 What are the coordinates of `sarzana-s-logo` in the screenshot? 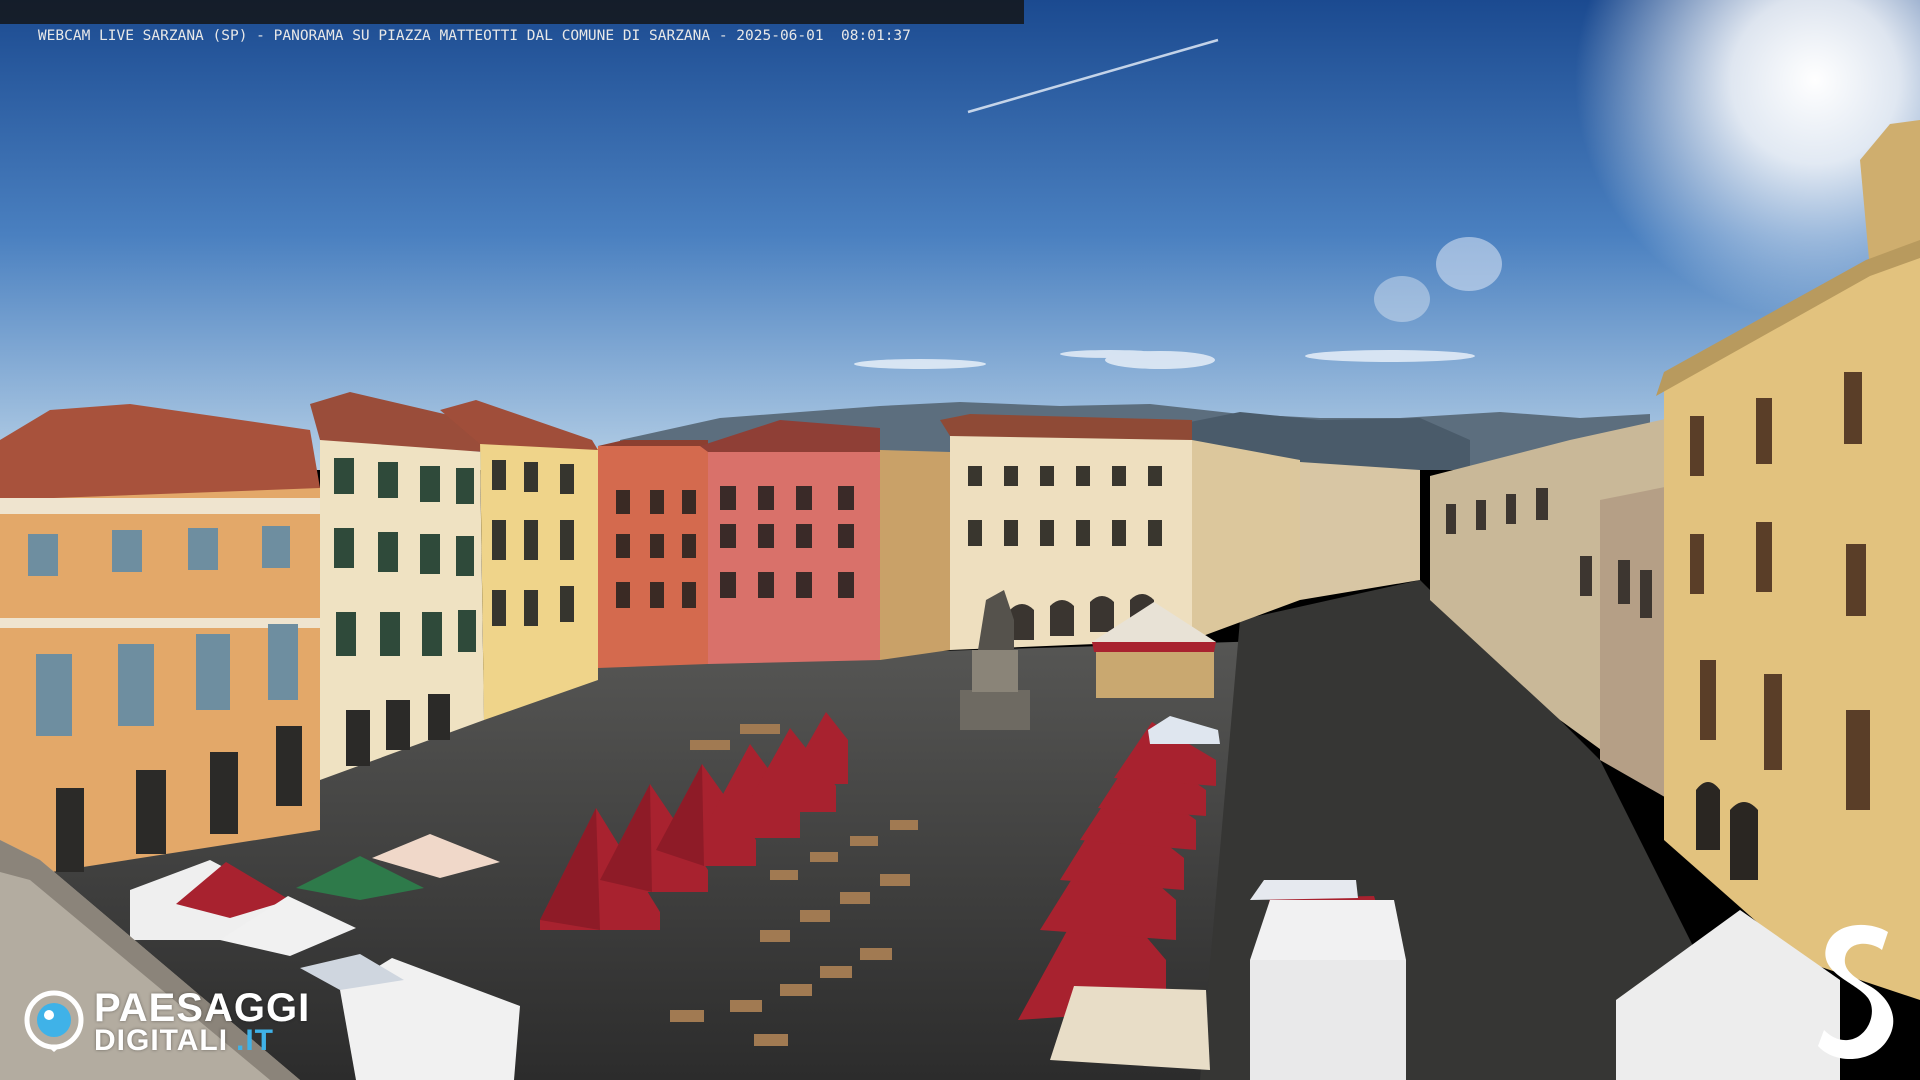 It's located at (1856, 992).